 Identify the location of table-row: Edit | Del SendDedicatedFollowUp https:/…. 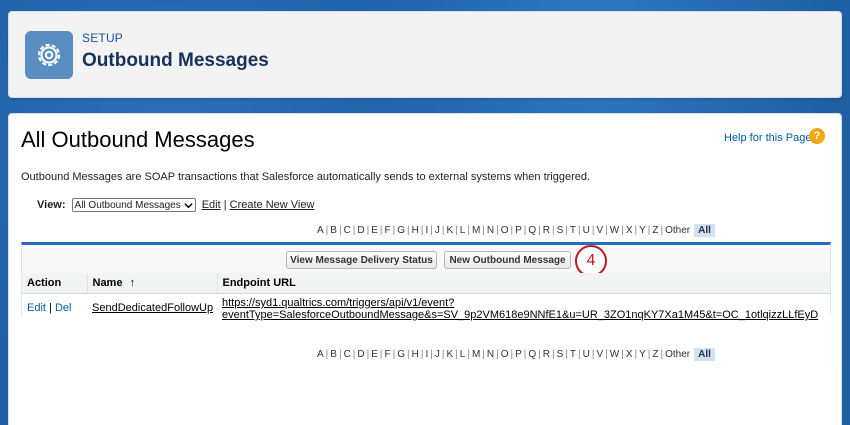
(426, 308).